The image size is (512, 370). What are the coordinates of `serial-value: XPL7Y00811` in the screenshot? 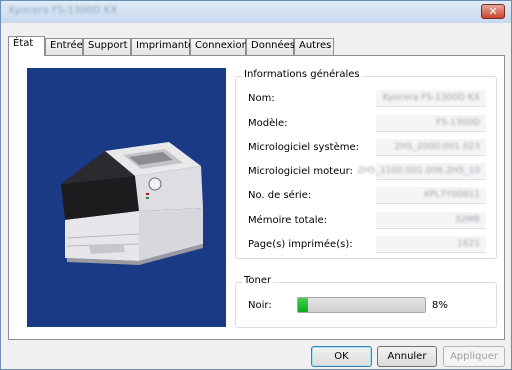 It's located at (451, 195).